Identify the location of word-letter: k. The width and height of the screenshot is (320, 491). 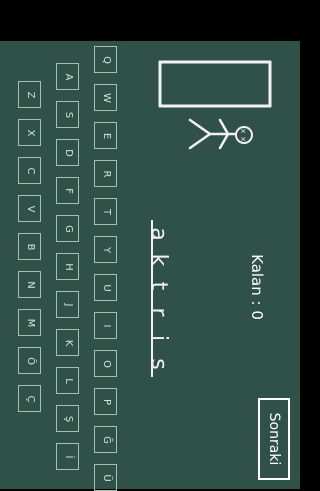
(158, 259).